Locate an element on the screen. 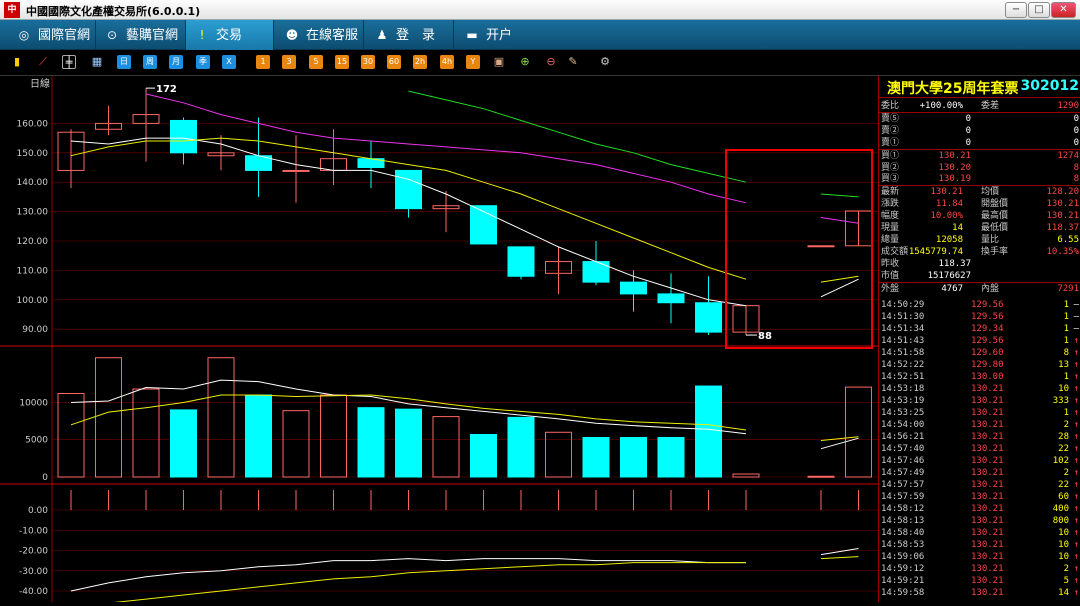  gear-icon: ⚙ is located at coordinates (605, 62).